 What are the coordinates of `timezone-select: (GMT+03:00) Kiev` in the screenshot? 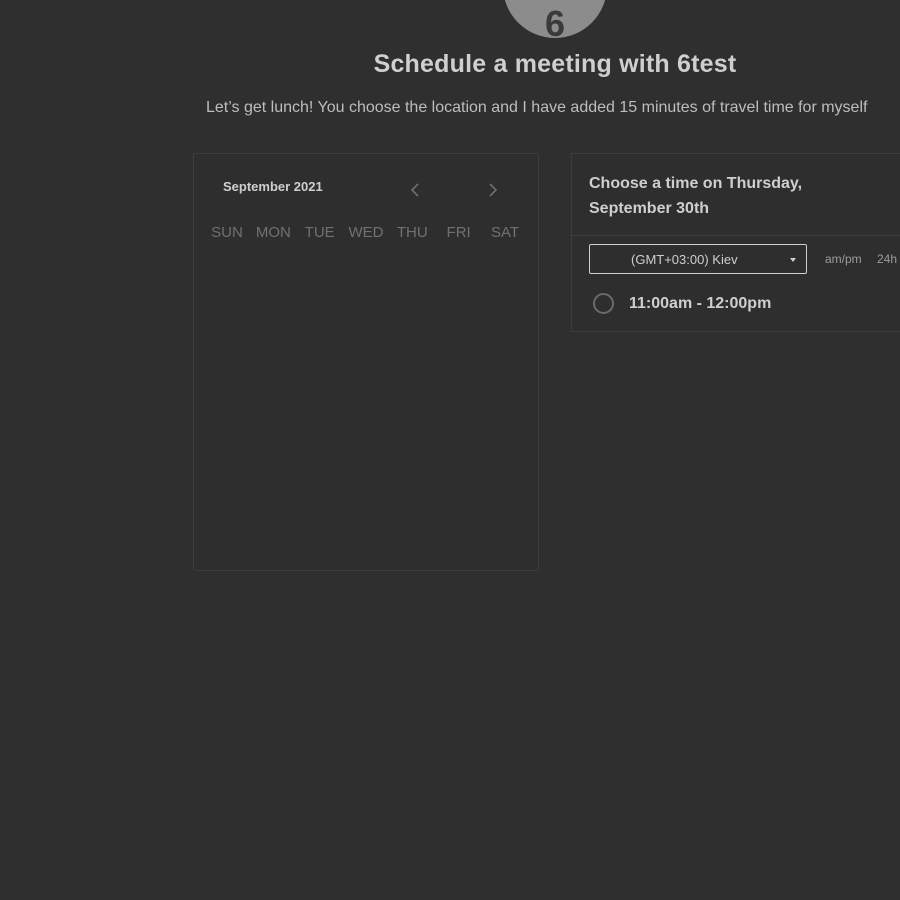 It's located at (698, 259).